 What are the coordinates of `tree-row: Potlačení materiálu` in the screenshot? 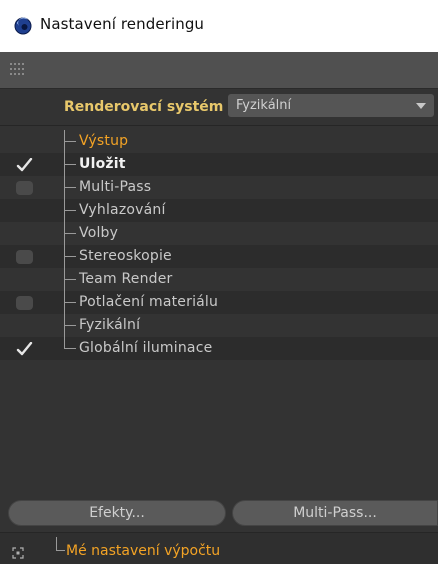 It's located at (219, 302).